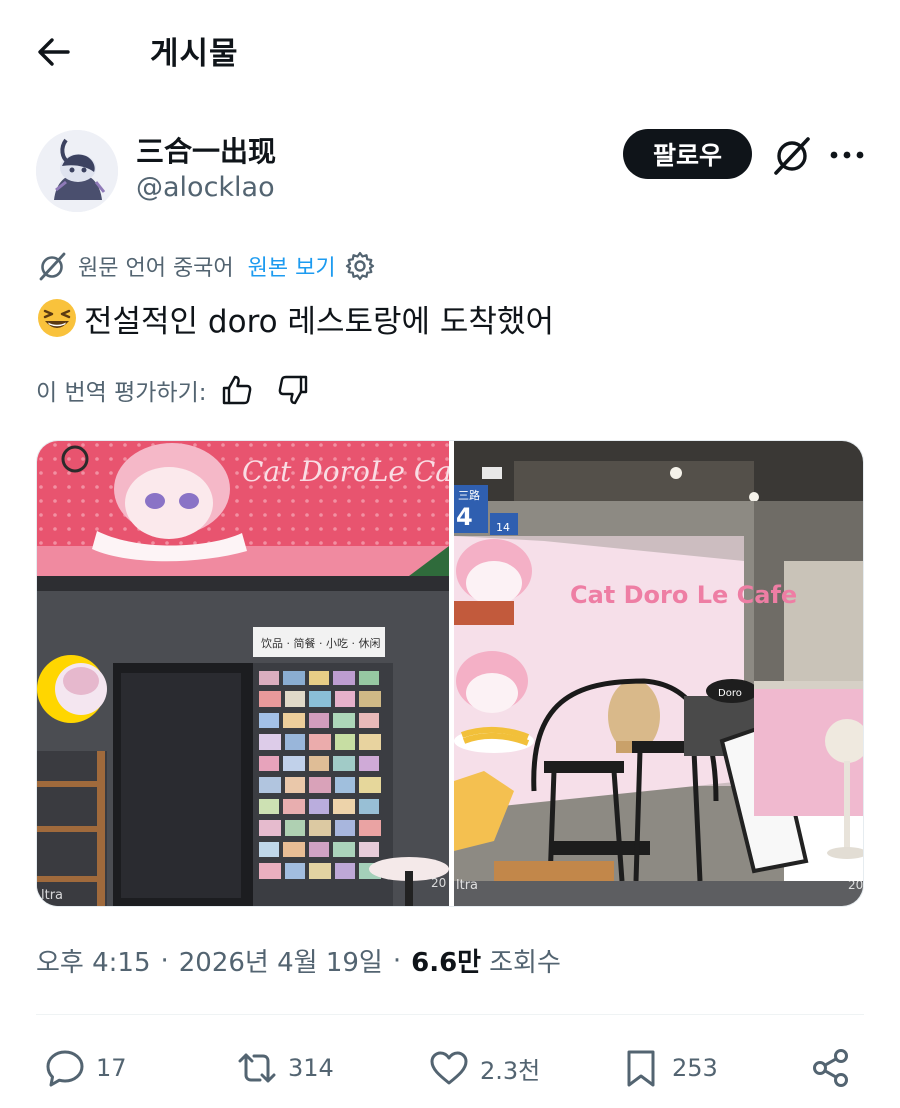 The width and height of the screenshot is (900, 1108). I want to click on divider, so click(450, 1014).